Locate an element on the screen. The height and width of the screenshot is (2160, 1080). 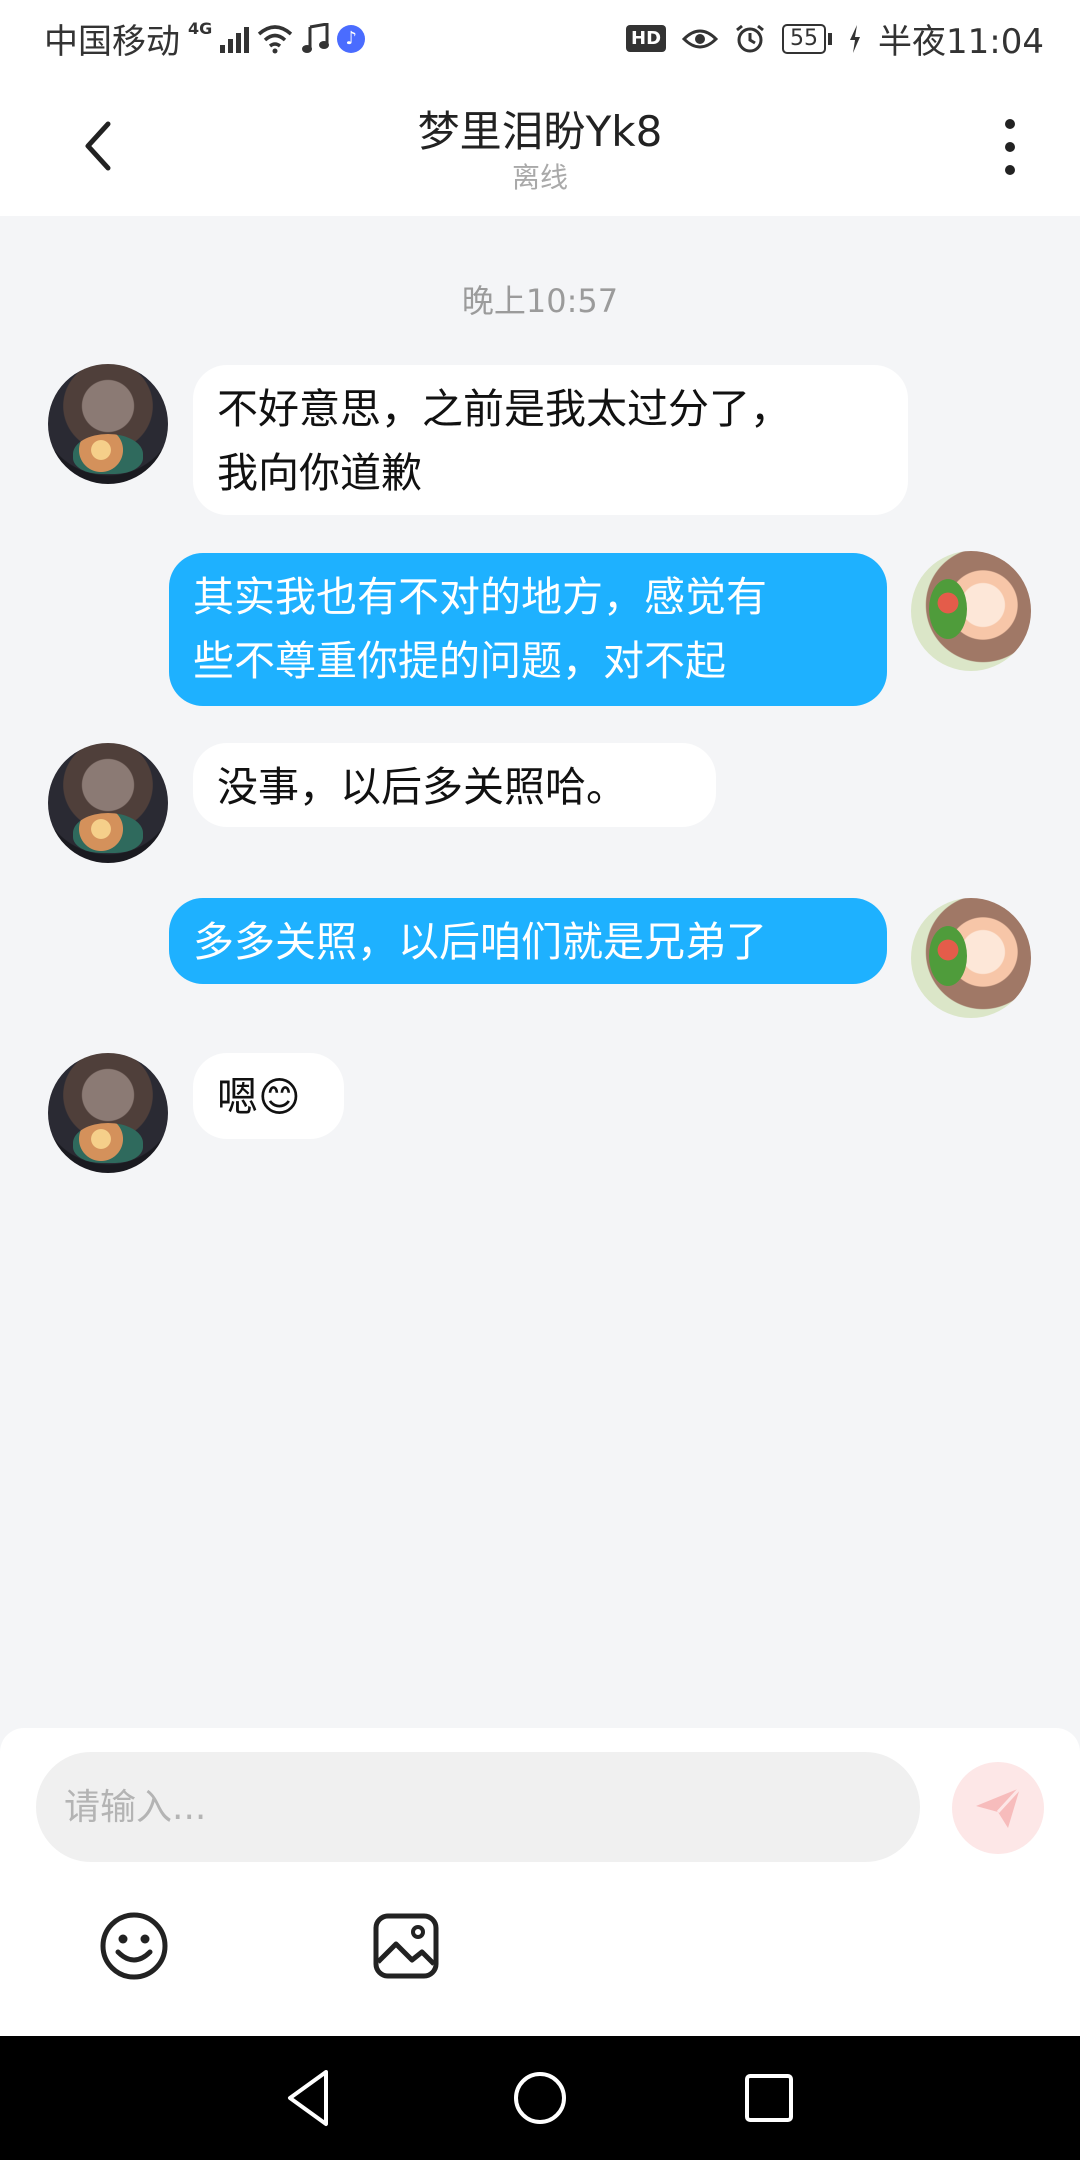
send-icon is located at coordinates (999, 1807).